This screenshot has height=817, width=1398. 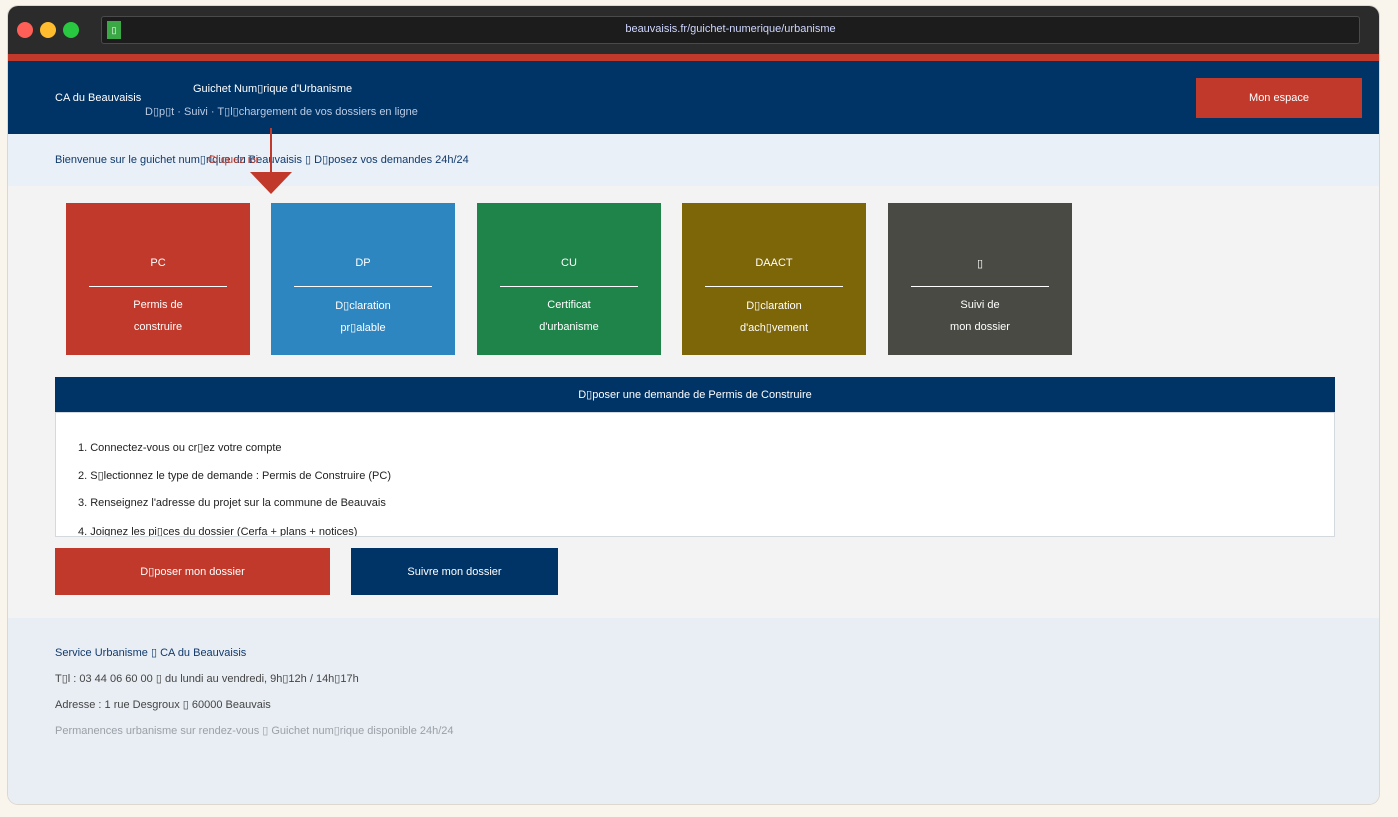 I want to click on footer-service: Service Urbanisme ▯ CA du Beauvaisis, so click(x=151, y=653).